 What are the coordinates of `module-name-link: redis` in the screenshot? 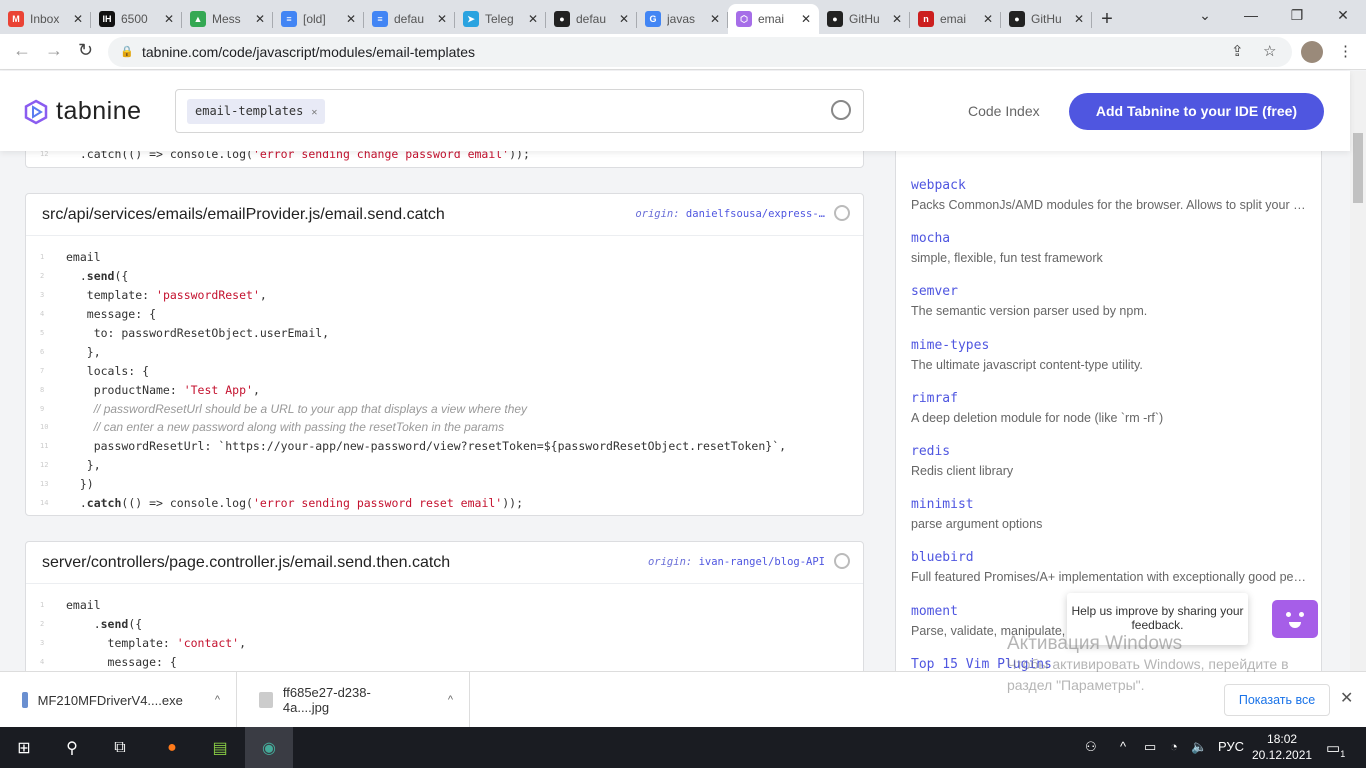 It's located at (1108, 451).